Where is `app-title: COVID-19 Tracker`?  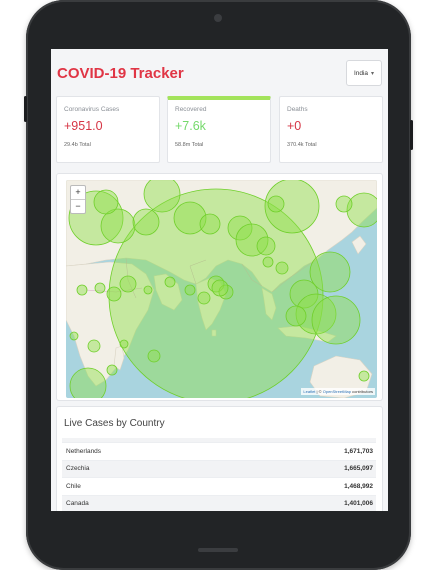
app-title: COVID-19 Tracker is located at coordinates (120, 73).